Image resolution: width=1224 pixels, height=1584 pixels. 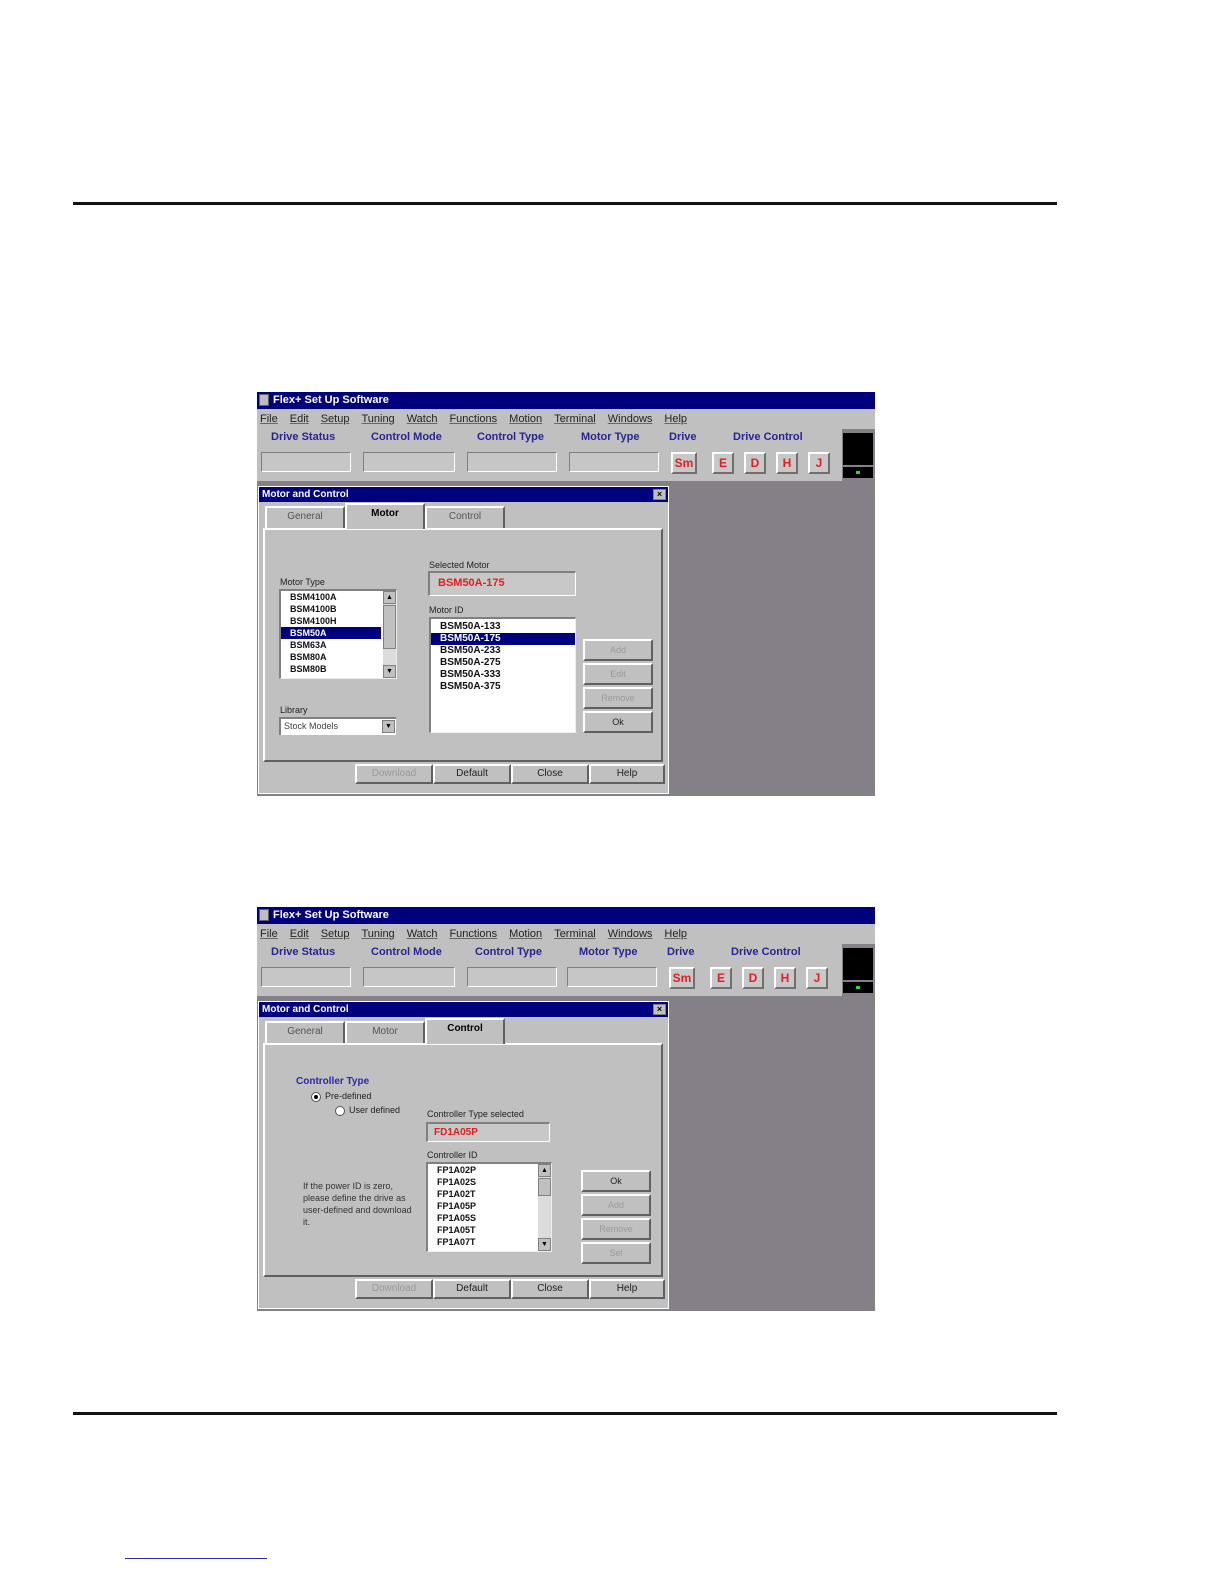 What do you see at coordinates (452, 1155) in the screenshot?
I see `controller-id-label: Controller ID` at bounding box center [452, 1155].